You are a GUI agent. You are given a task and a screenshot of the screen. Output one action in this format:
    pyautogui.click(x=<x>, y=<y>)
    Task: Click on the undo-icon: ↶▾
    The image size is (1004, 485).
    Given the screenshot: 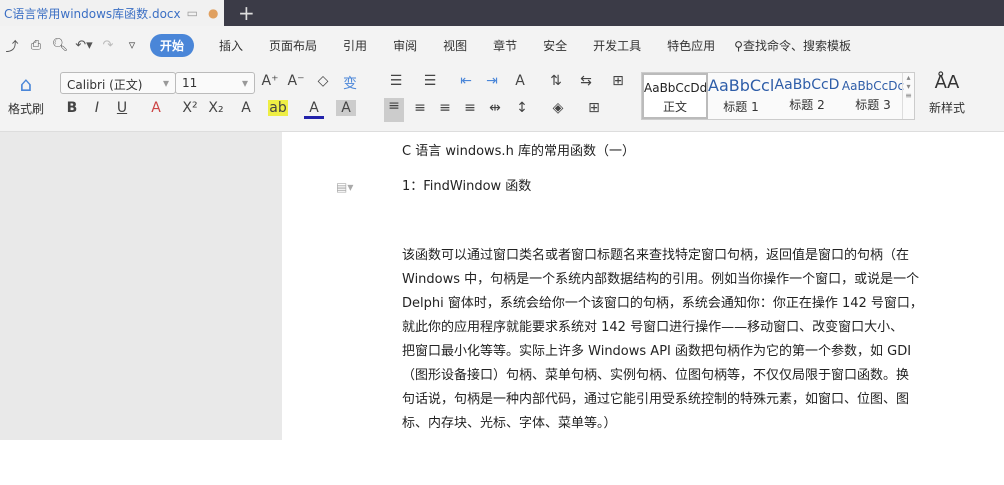 What is the action you would take?
    pyautogui.click(x=84, y=45)
    